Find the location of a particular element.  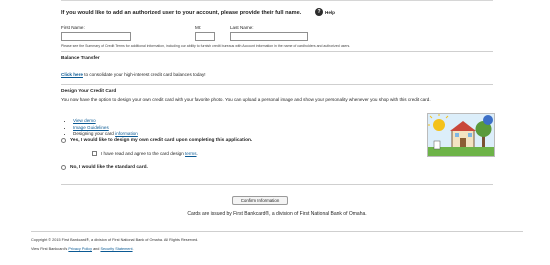

first-name-input is located at coordinates (96, 36).